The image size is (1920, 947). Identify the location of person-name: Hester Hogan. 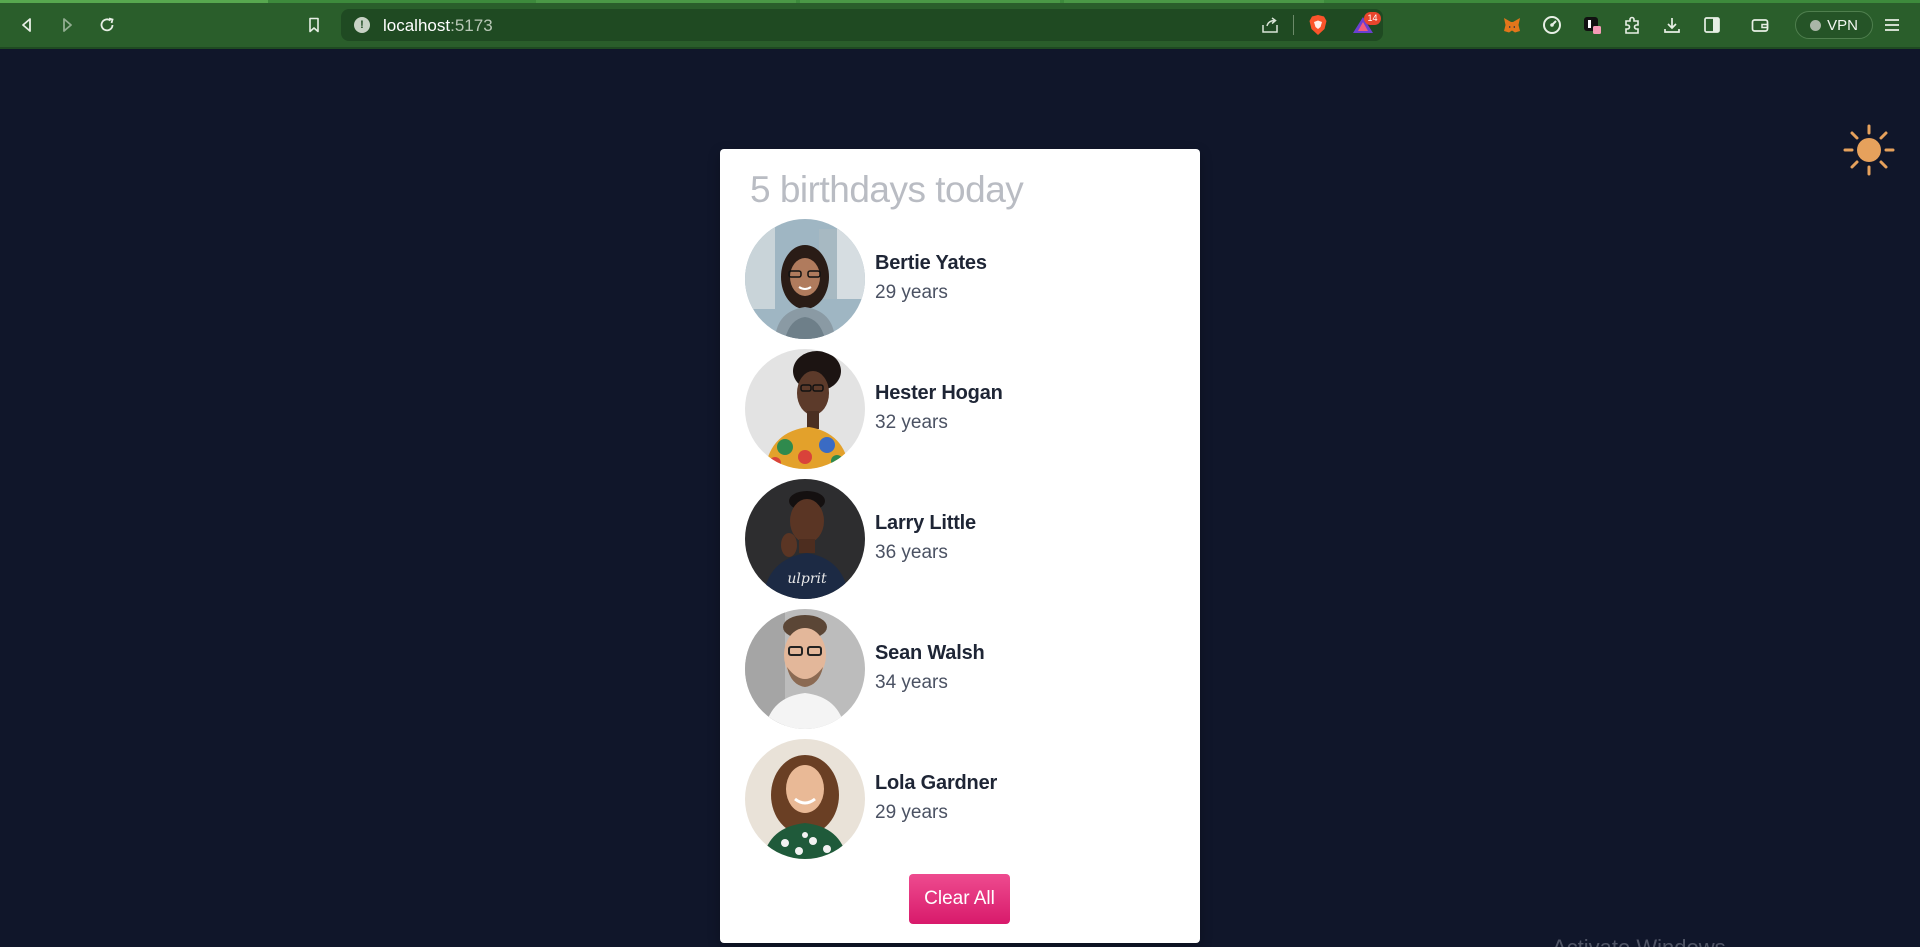
(939, 393).